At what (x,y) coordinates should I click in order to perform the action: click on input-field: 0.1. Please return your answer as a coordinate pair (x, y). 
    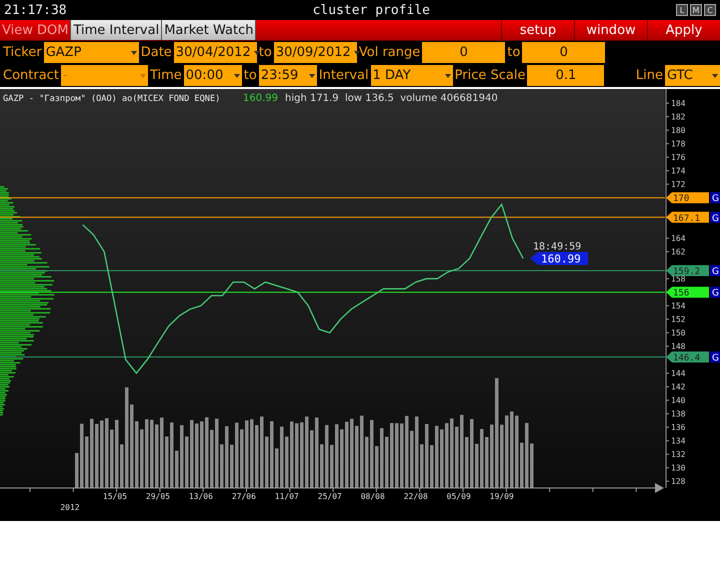
    Looking at the image, I should click on (565, 75).